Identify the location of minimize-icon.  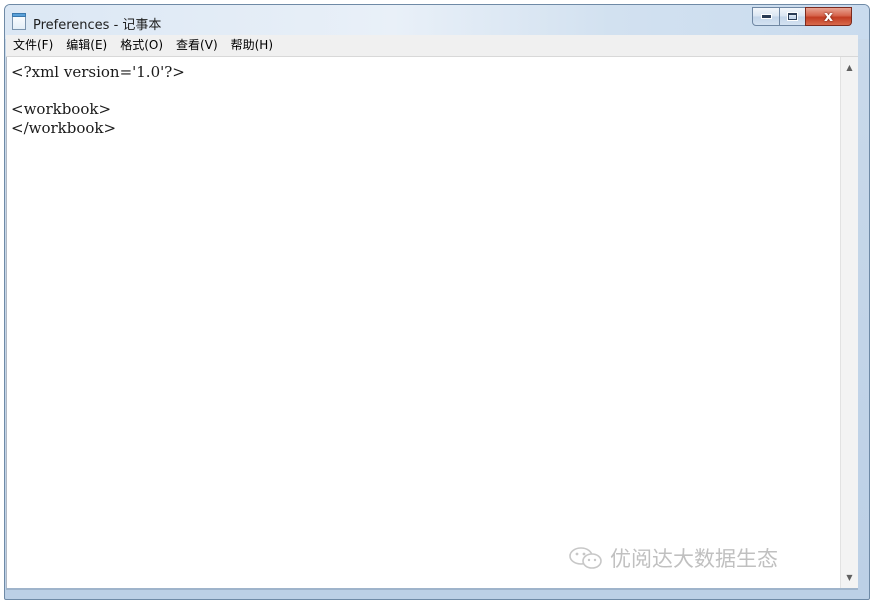
(766, 16).